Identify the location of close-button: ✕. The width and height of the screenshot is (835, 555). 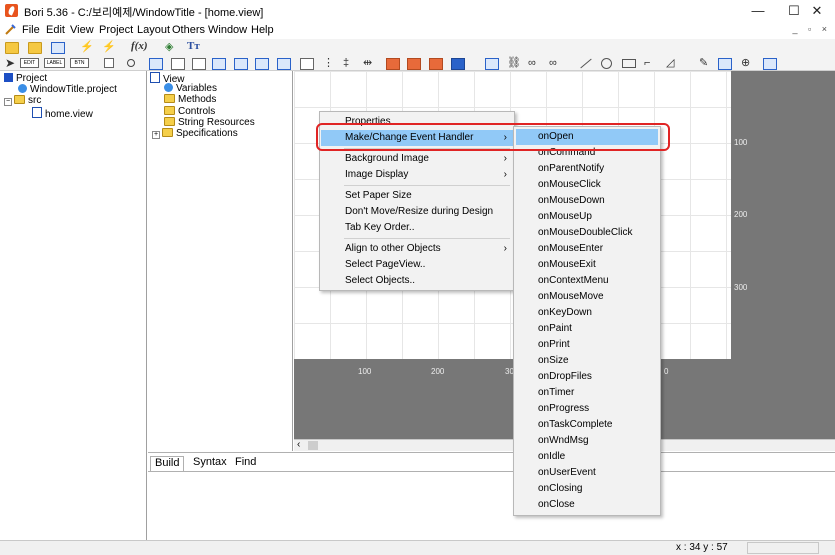
(817, 10).